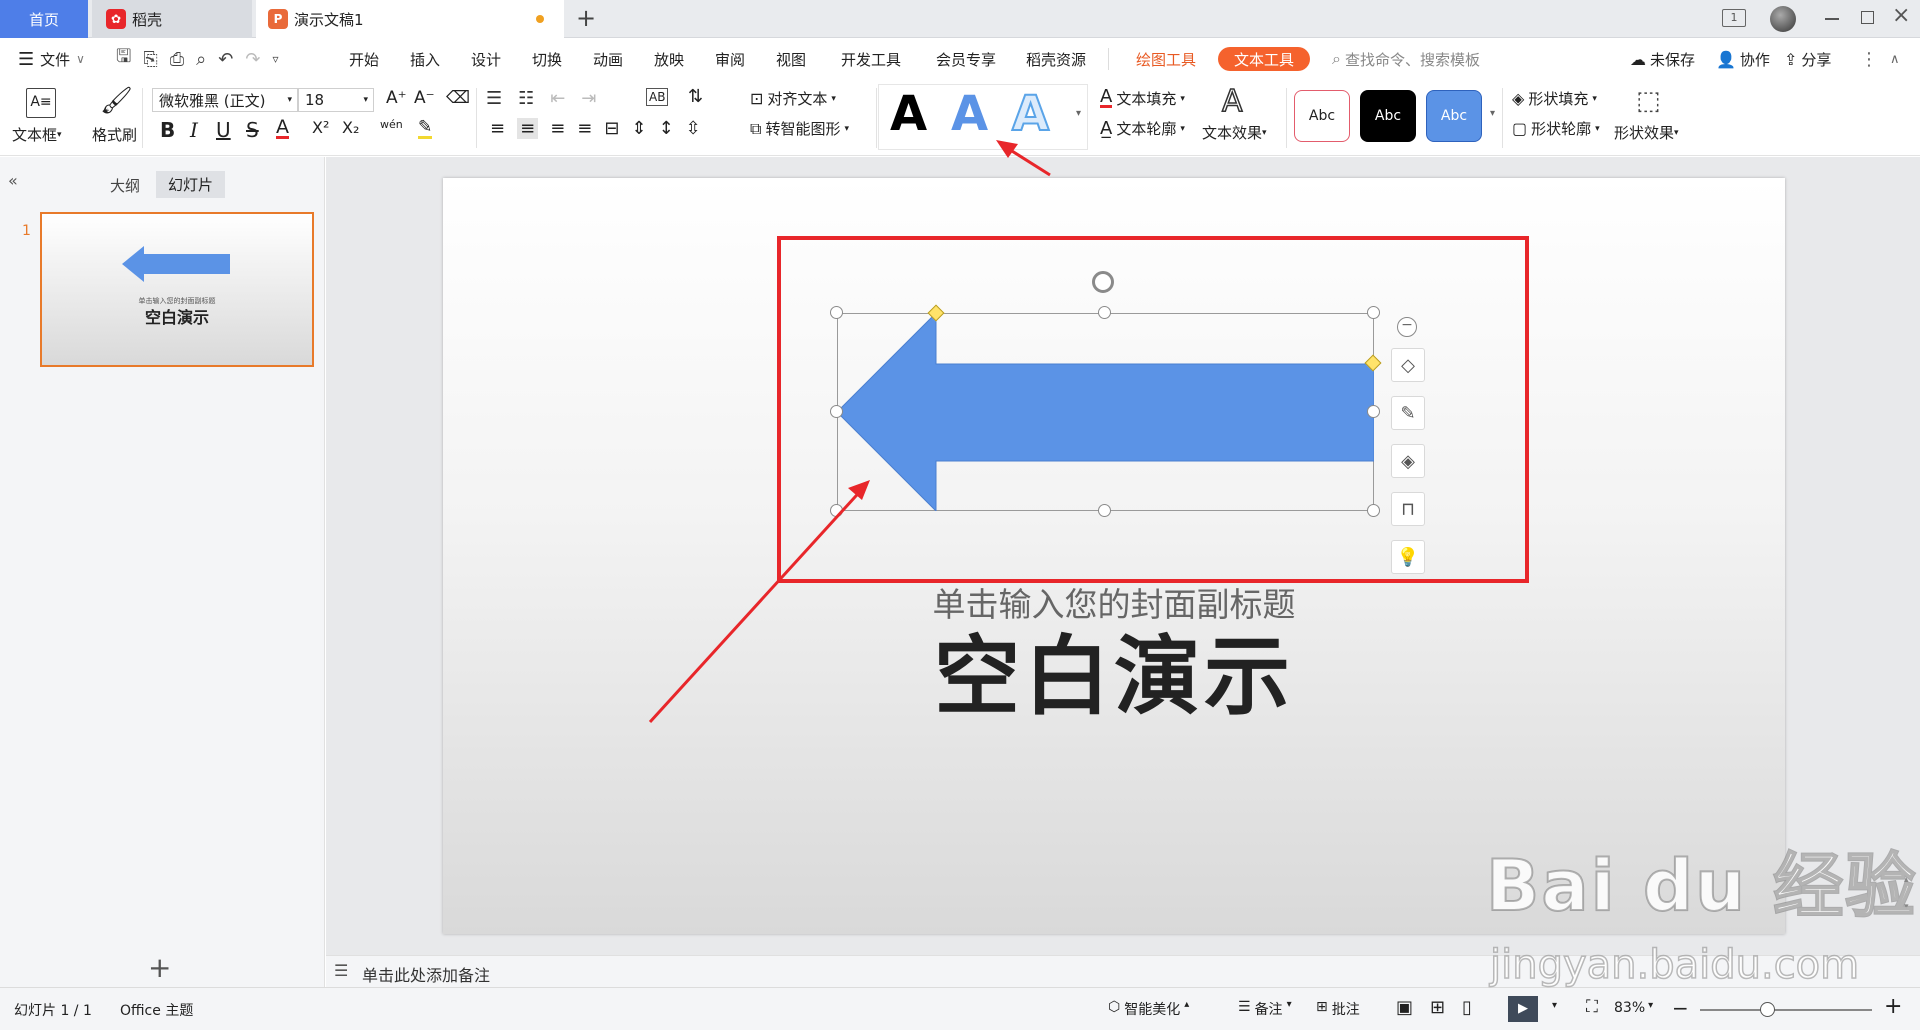 This screenshot has width=1920, height=1030. Describe the element at coordinates (638, 128) in the screenshot. I see `paragraph-spacing-icon: ⇕` at that location.